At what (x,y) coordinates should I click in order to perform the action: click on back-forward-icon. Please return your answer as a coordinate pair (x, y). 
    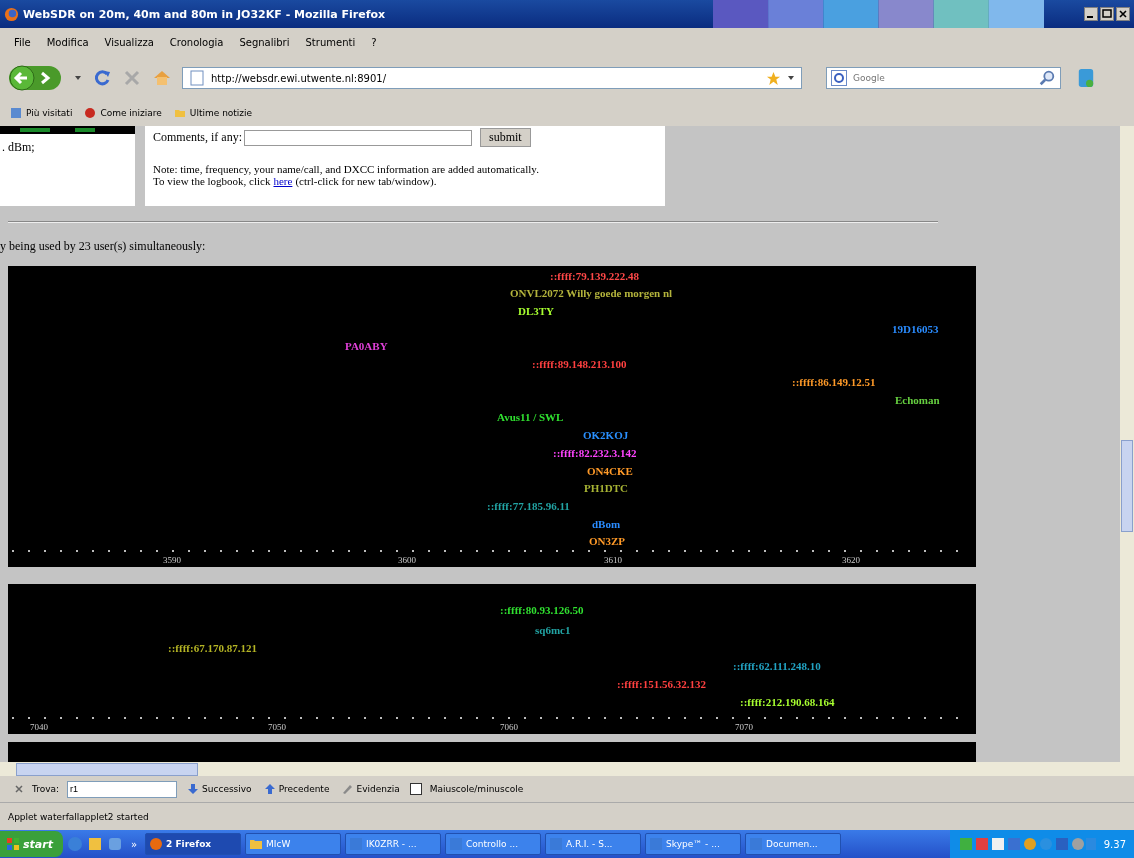
    Looking at the image, I should click on (36, 78).